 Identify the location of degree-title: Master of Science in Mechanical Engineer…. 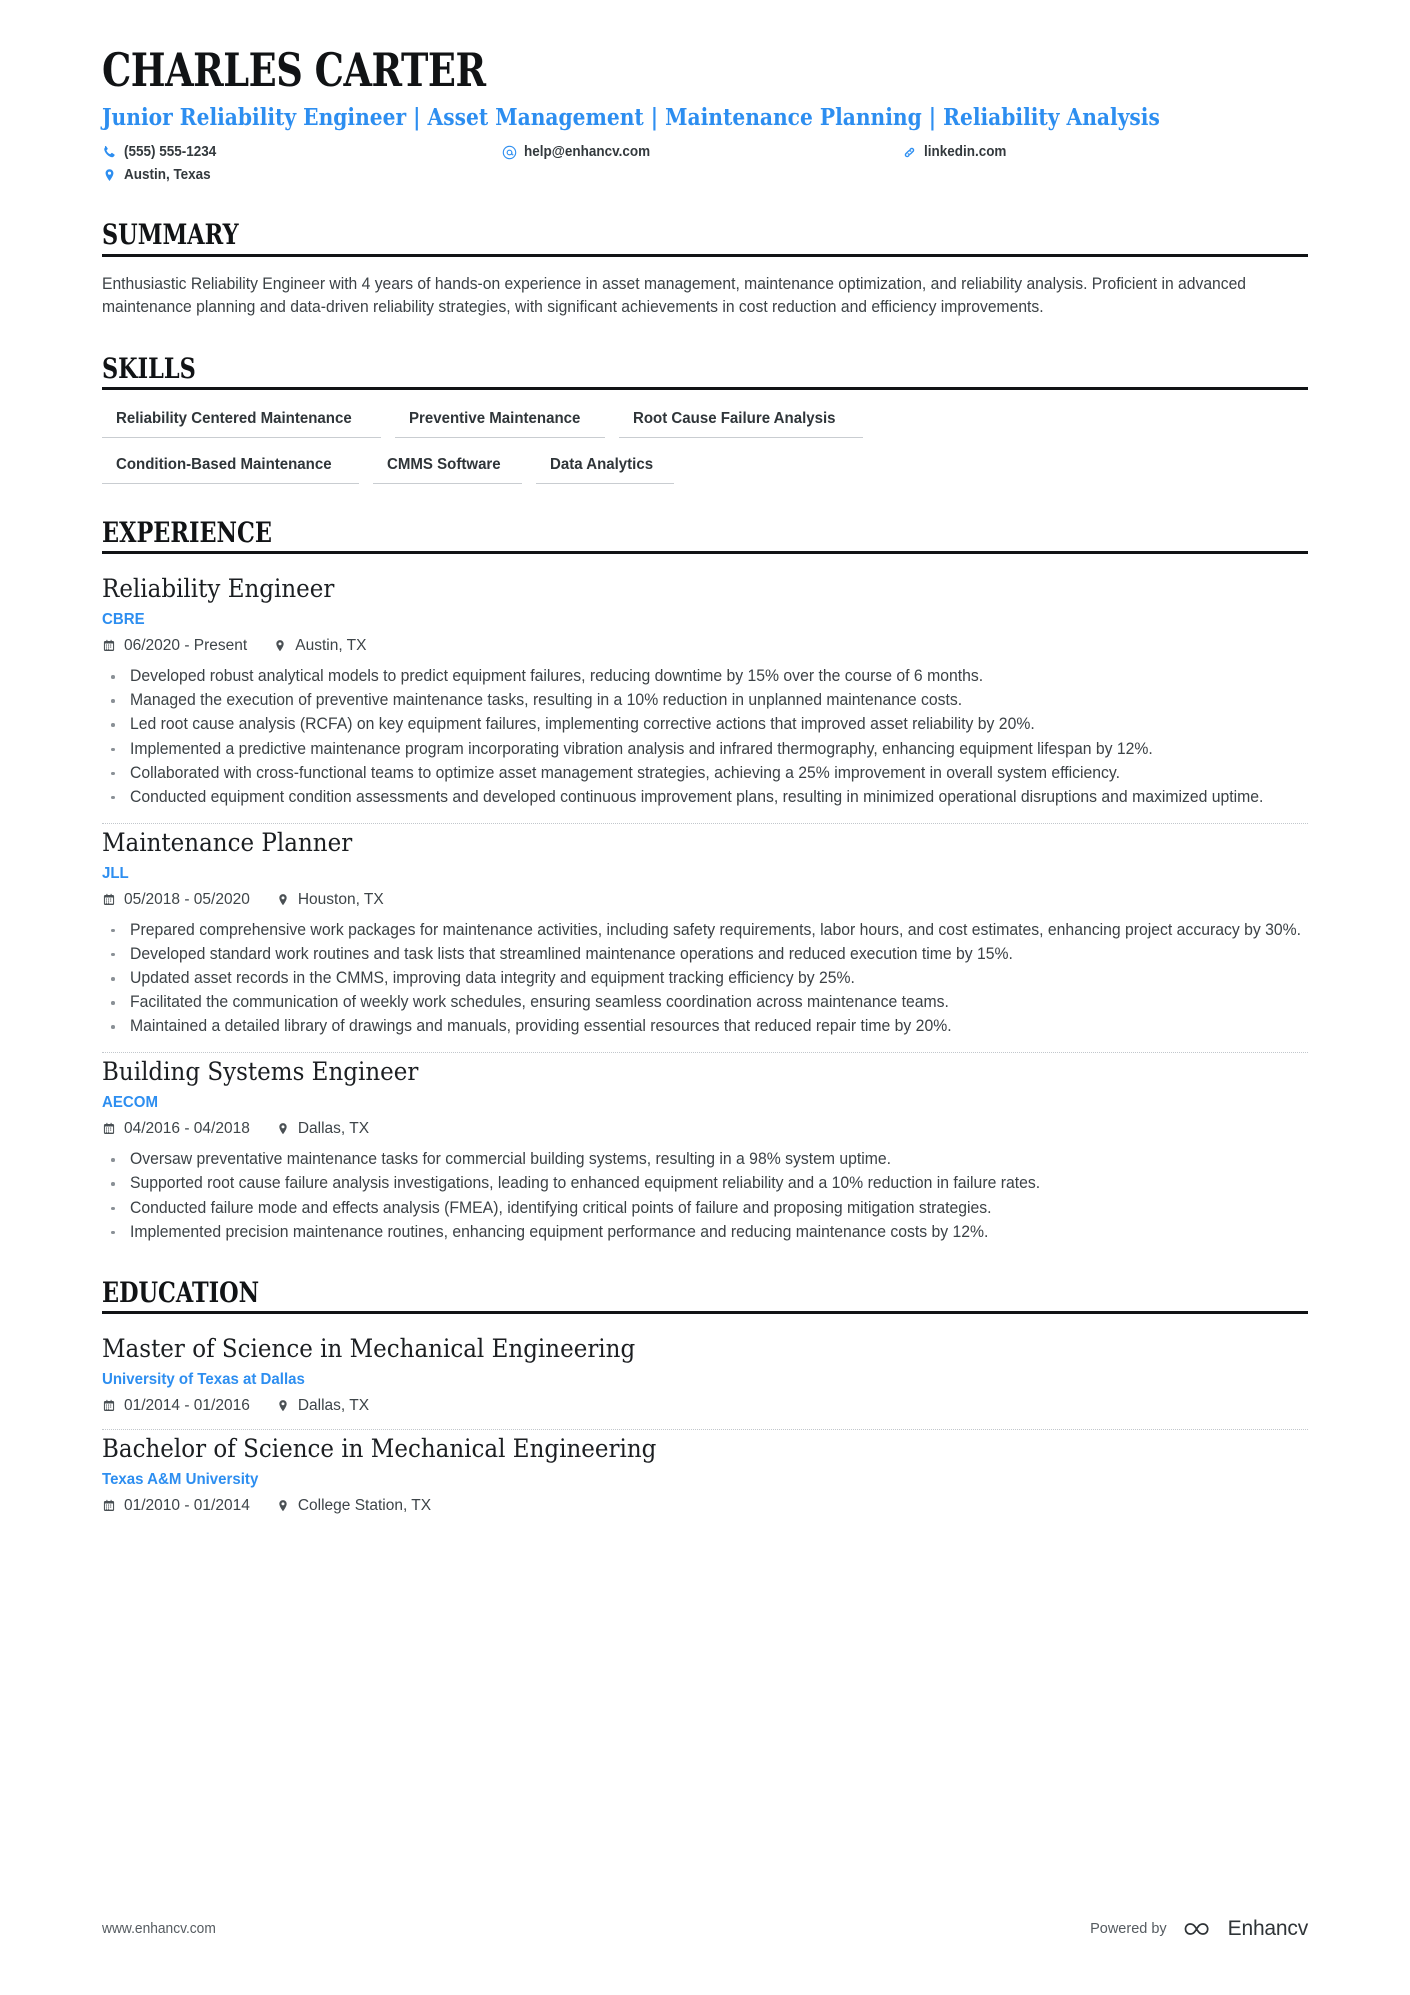
(369, 1349).